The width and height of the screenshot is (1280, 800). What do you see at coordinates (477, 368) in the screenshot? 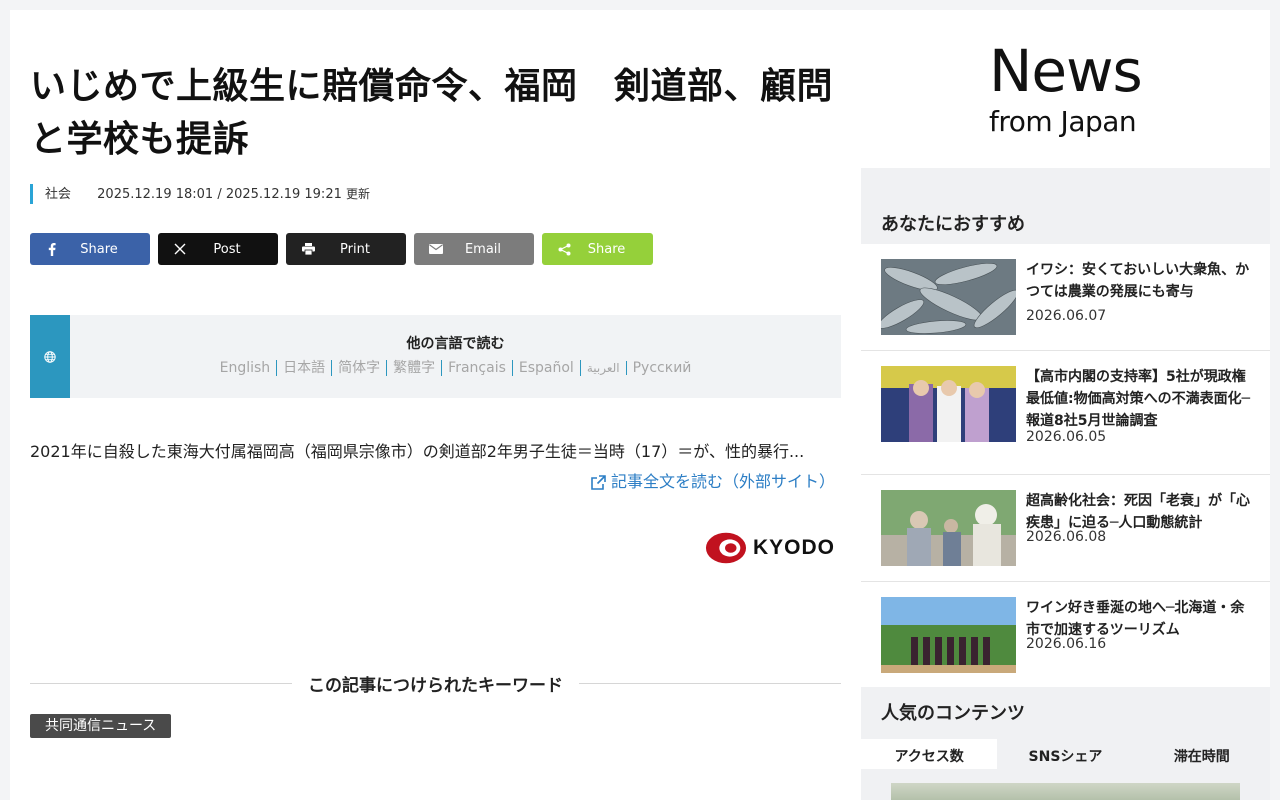
I see `language-link-french: Français` at bounding box center [477, 368].